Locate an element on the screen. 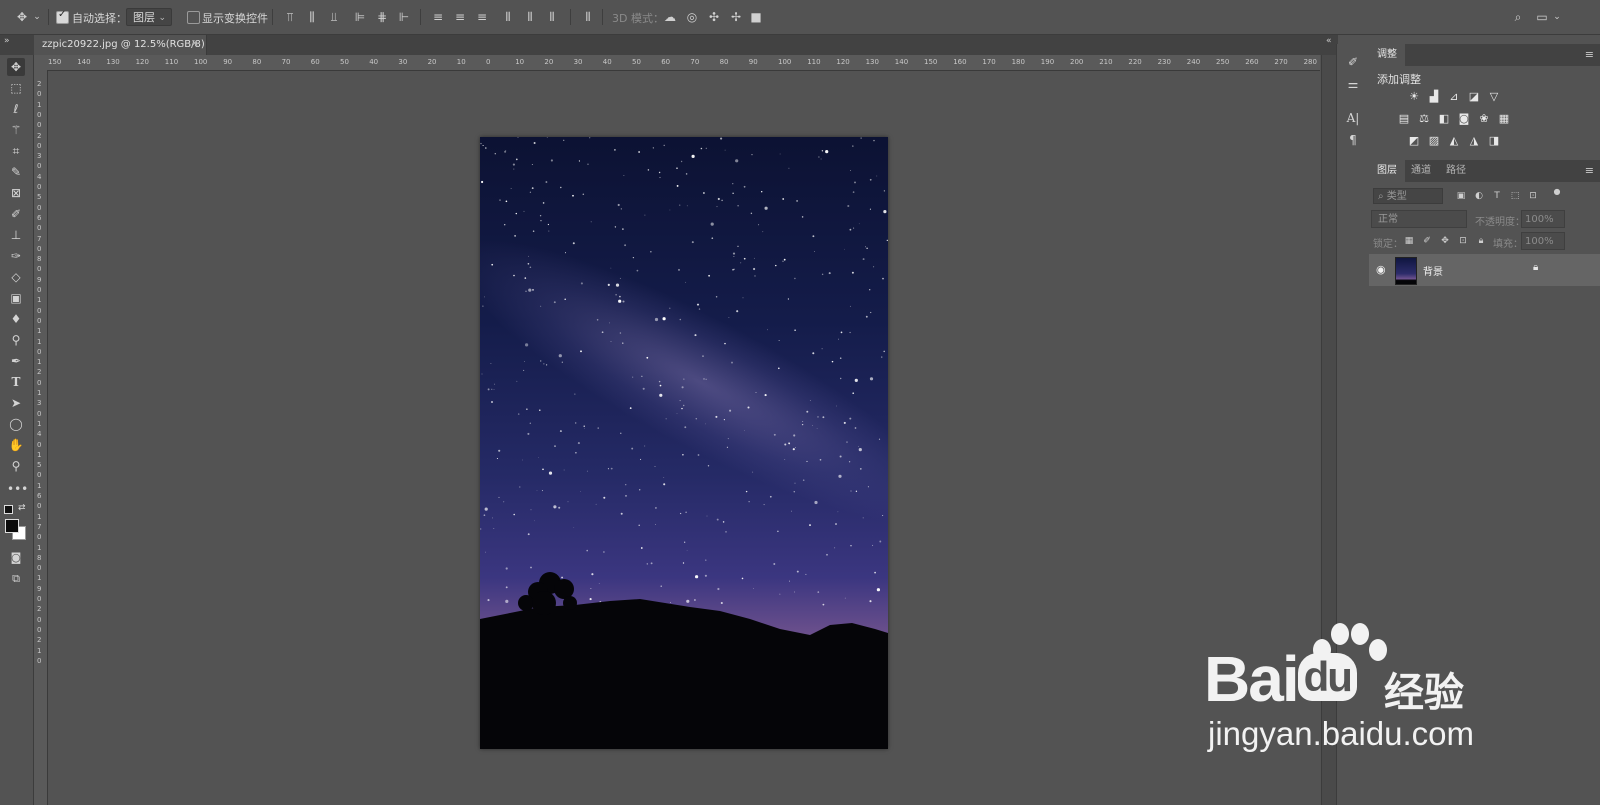  layer-row: ◉ 背景 🔒︎ is located at coordinates (1484, 270).